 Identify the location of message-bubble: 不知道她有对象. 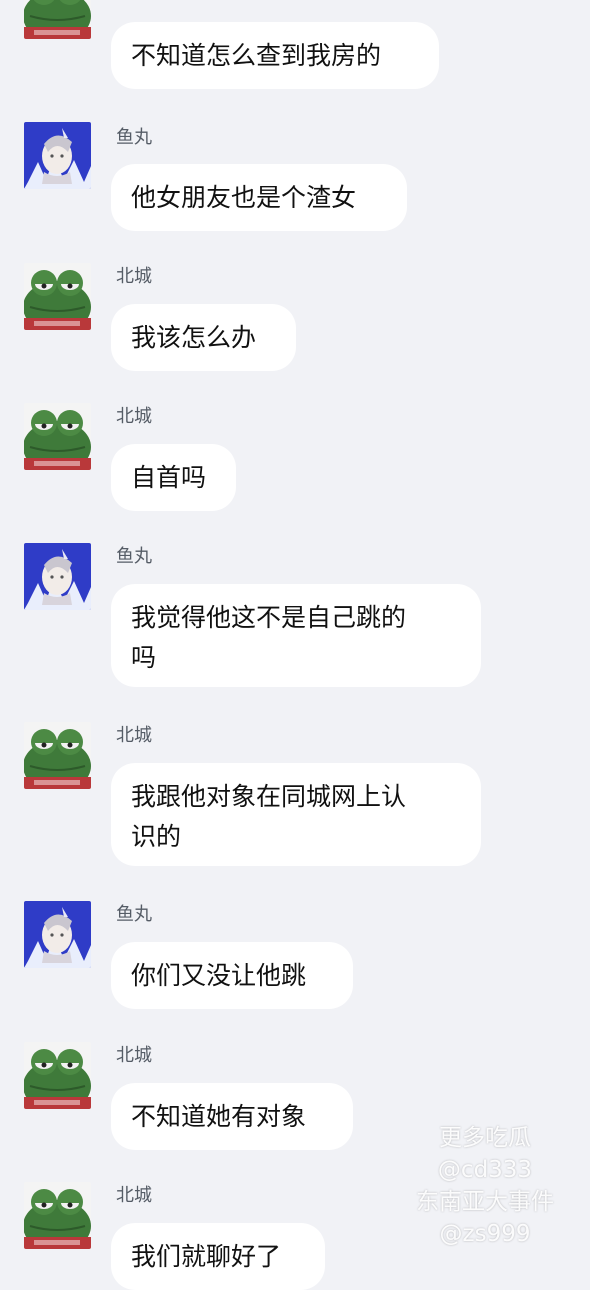
(232, 1116).